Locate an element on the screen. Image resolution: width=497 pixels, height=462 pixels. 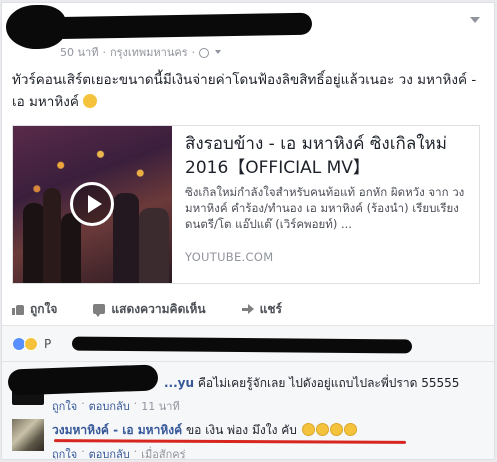
like-button: ถูกใจ is located at coordinates (34, 309).